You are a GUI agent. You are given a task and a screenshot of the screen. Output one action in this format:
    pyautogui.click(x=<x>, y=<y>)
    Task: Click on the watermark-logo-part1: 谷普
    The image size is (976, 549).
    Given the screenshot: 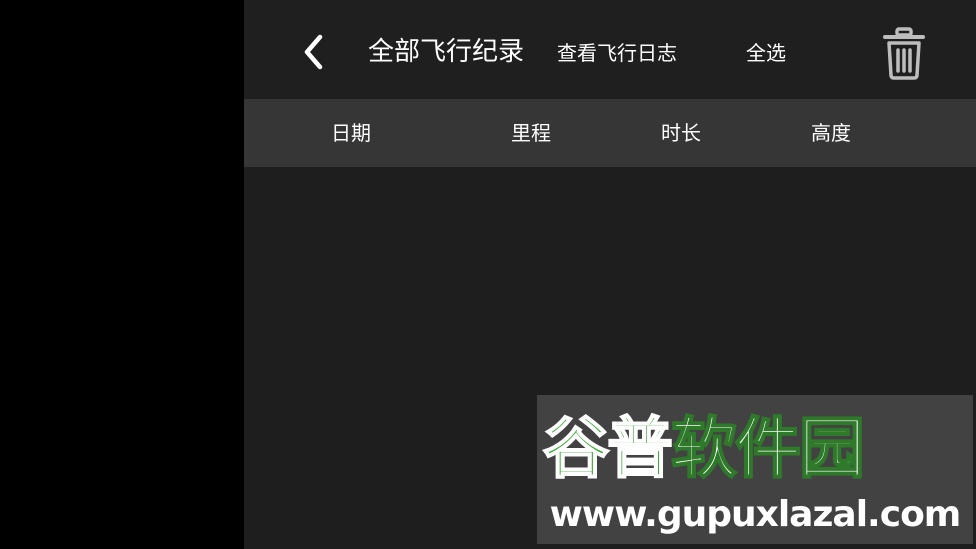 What is the action you would take?
    pyautogui.click(x=608, y=448)
    